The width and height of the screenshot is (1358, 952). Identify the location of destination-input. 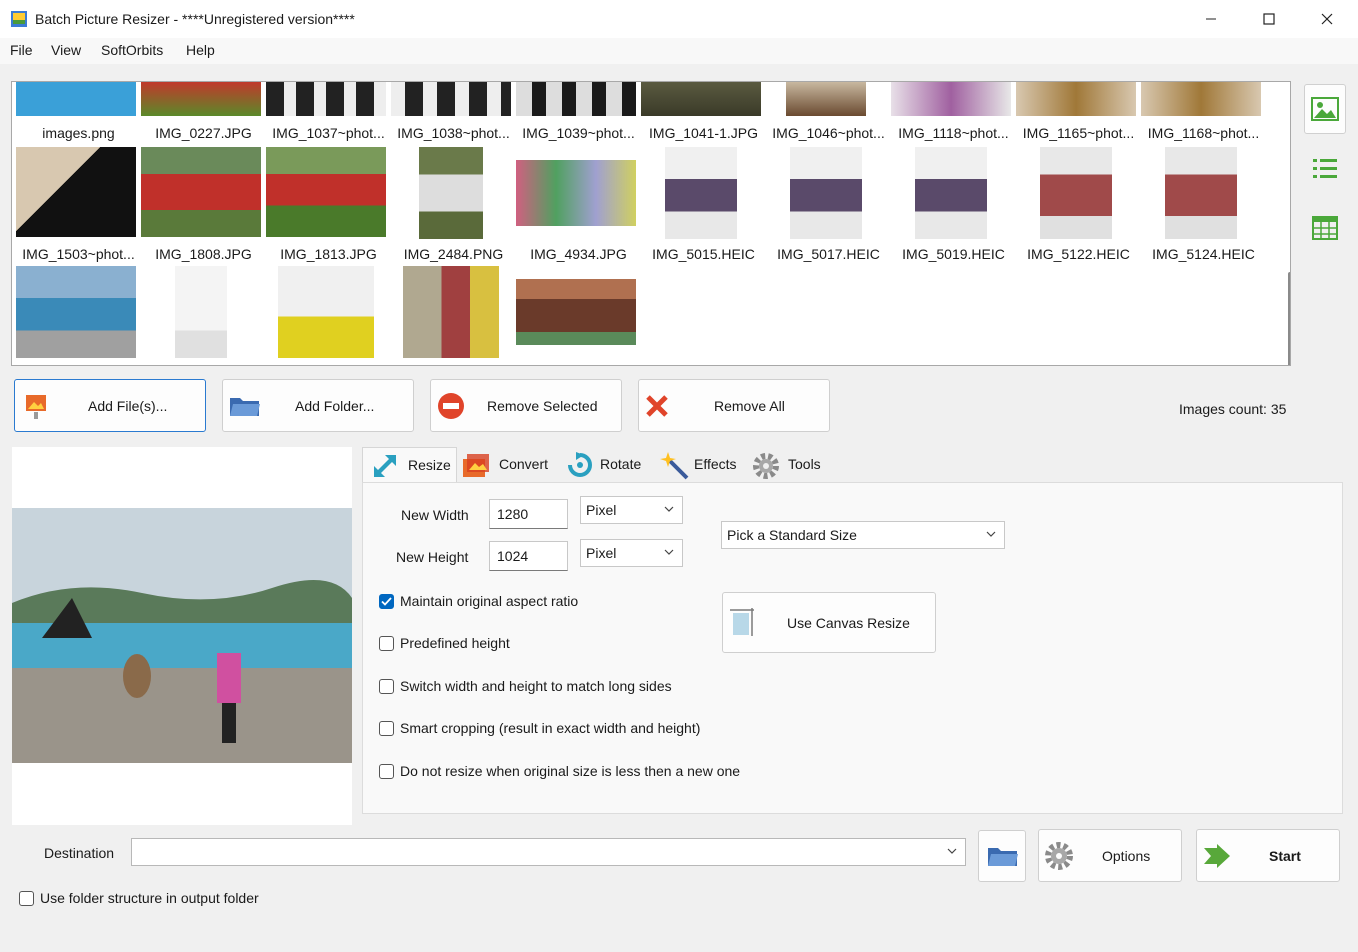
(548, 852).